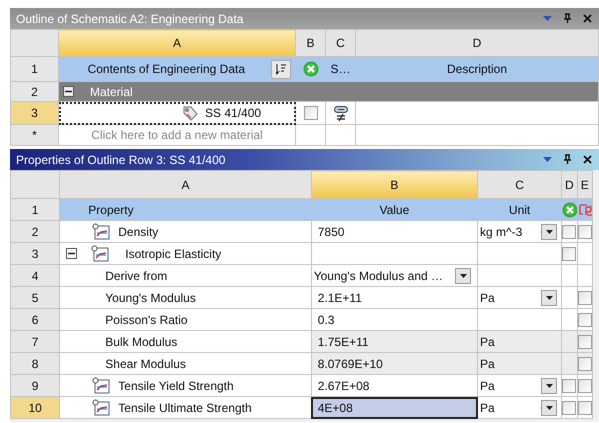 The width and height of the screenshot is (599, 423). What do you see at coordinates (146, 319) in the screenshot?
I see `property-name: Poisson's Ratio` at bounding box center [146, 319].